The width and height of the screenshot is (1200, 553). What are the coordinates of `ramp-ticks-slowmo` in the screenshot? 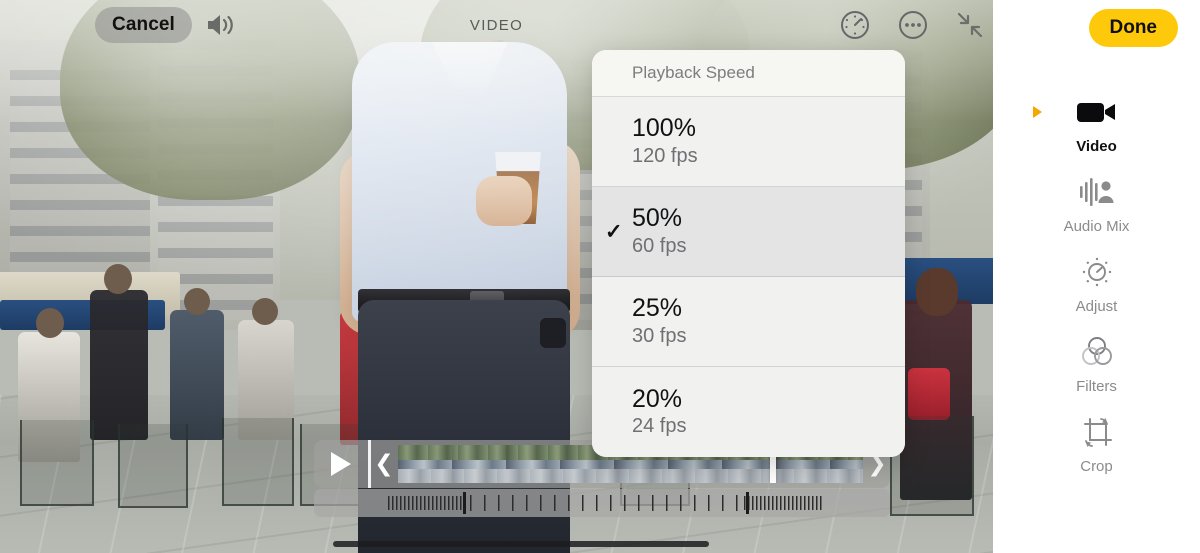 It's located at (605, 503).